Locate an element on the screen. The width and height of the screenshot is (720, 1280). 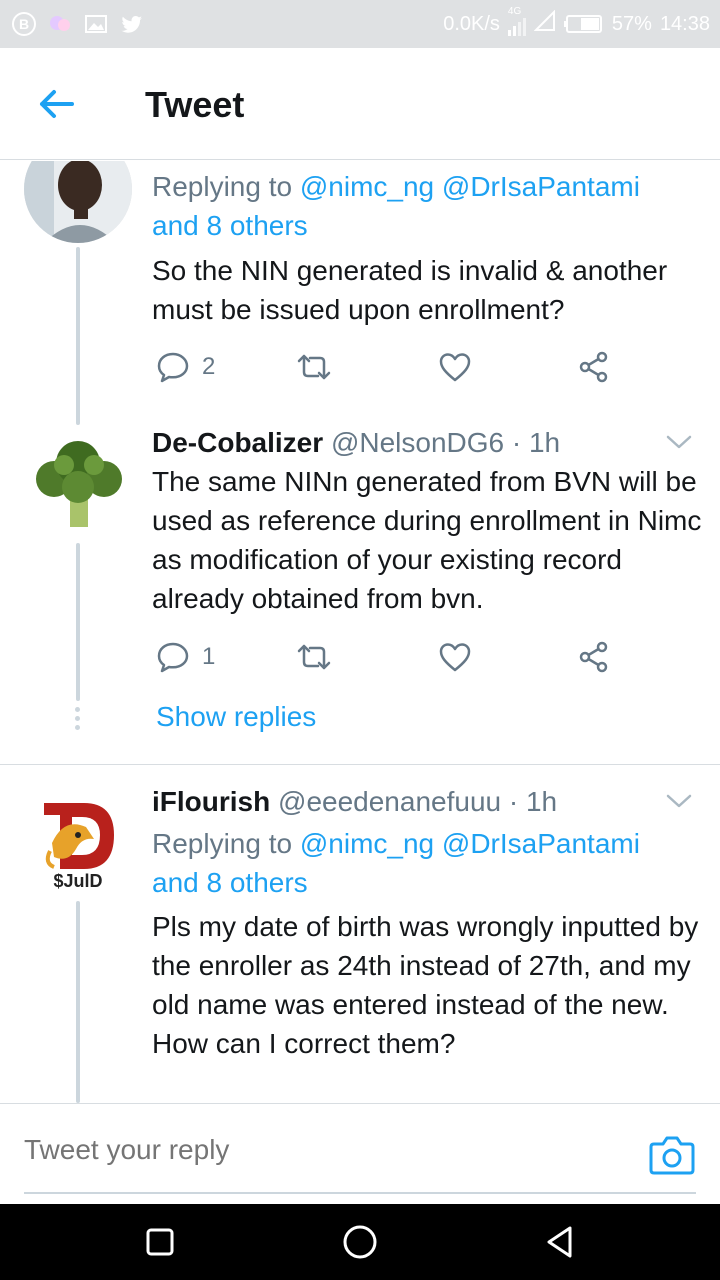
user-handle: @eeedenanefuuu · 1h is located at coordinates (418, 801).